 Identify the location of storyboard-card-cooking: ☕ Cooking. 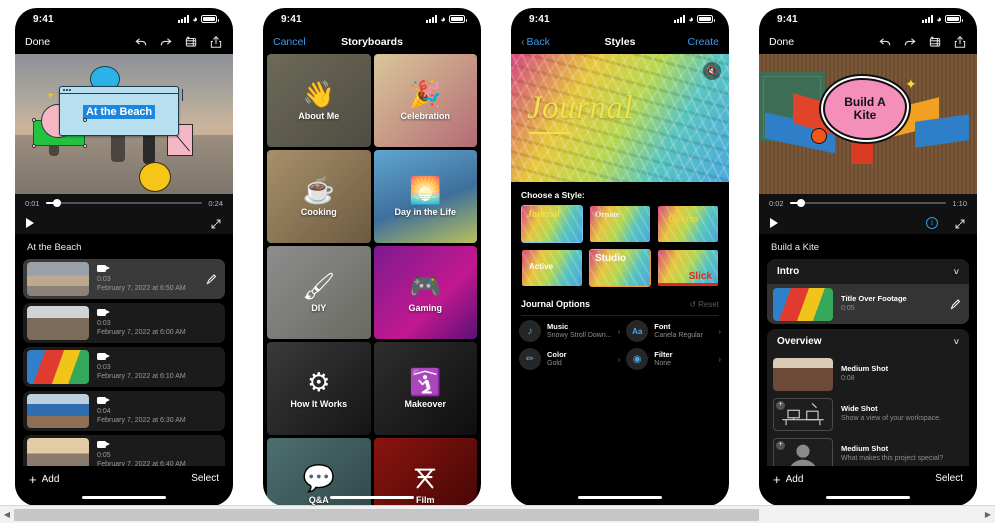
(319, 196).